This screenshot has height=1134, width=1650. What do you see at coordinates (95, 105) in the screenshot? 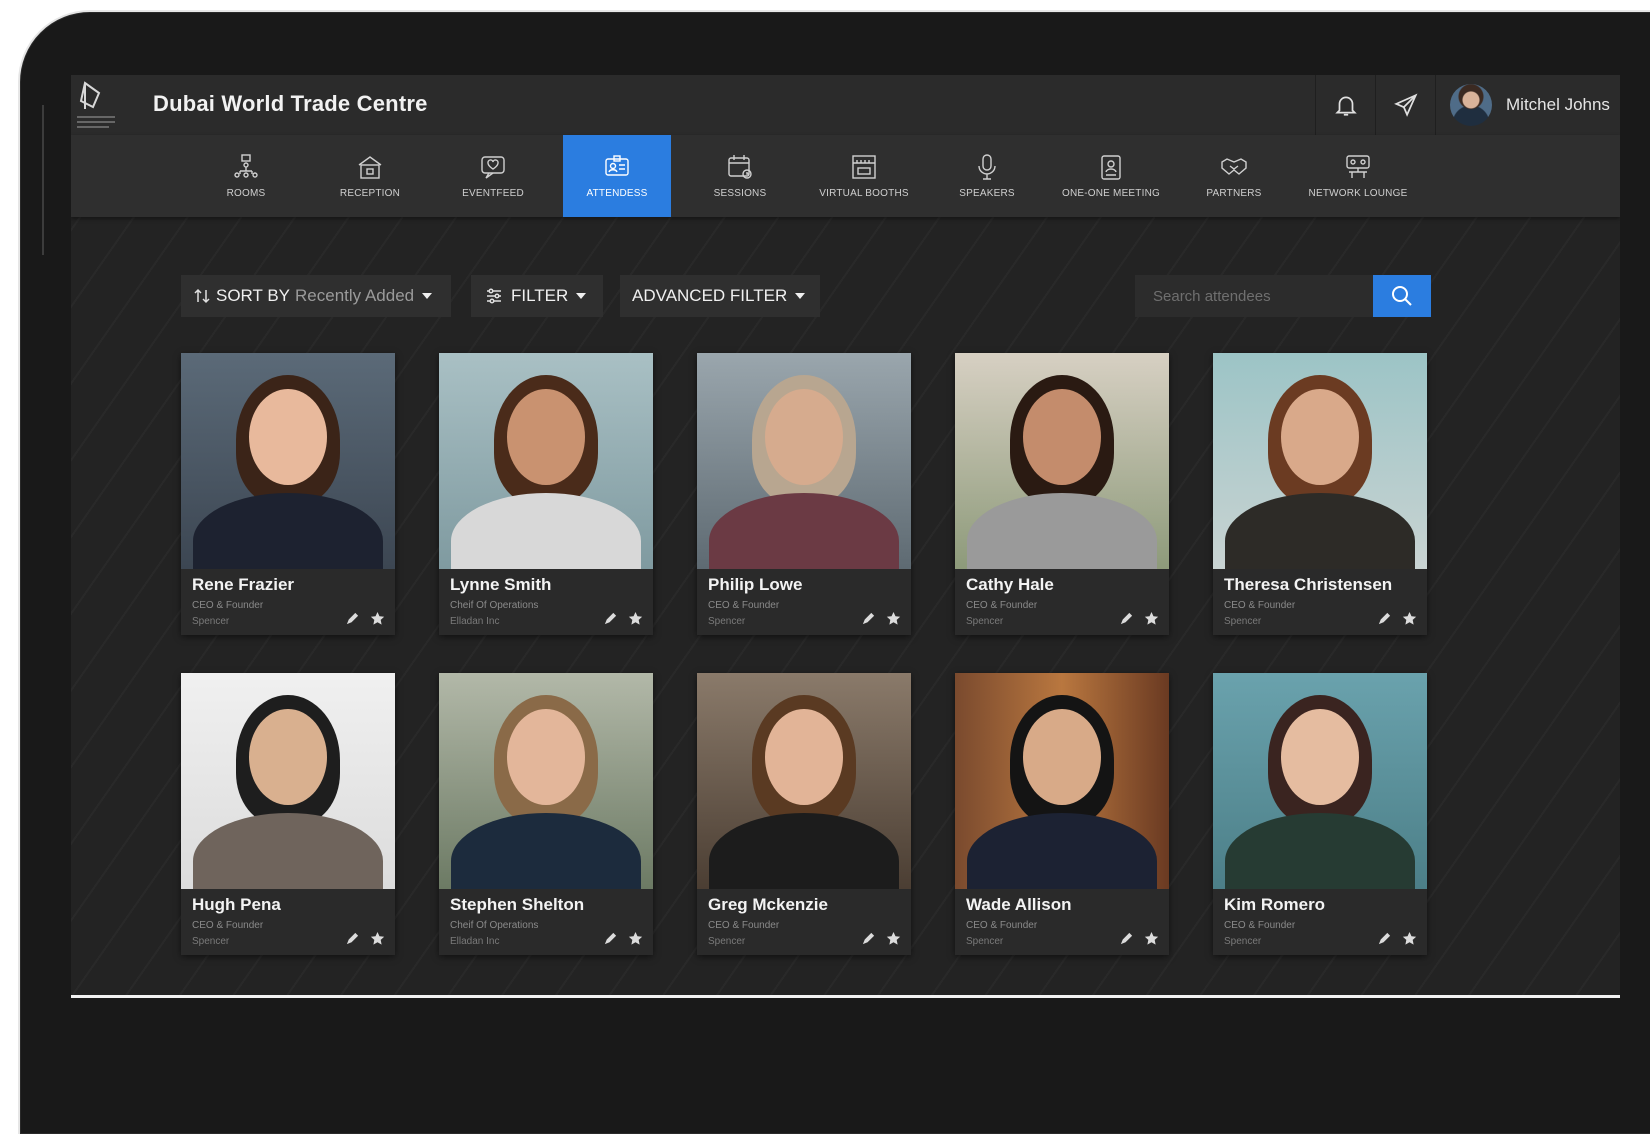
I see `dwtc-logo` at bounding box center [95, 105].